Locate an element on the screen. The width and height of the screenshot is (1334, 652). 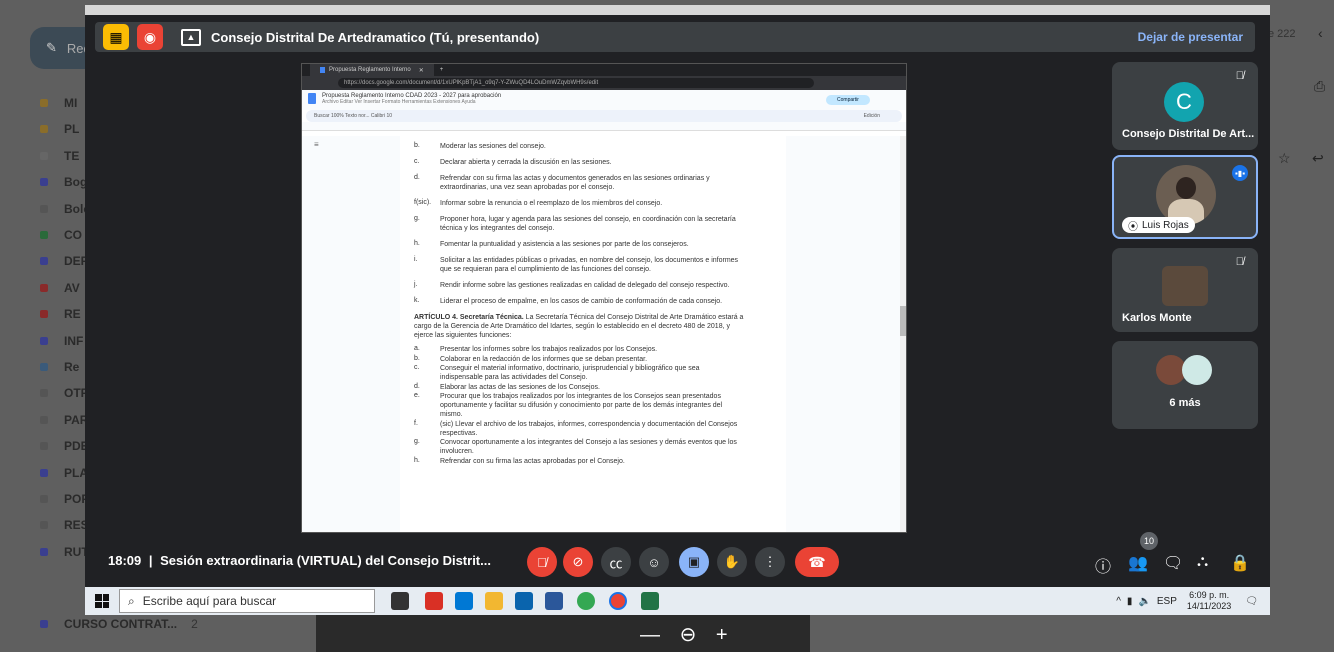
zoom-reset-icon: ⊖ is located at coordinates (688, 635).